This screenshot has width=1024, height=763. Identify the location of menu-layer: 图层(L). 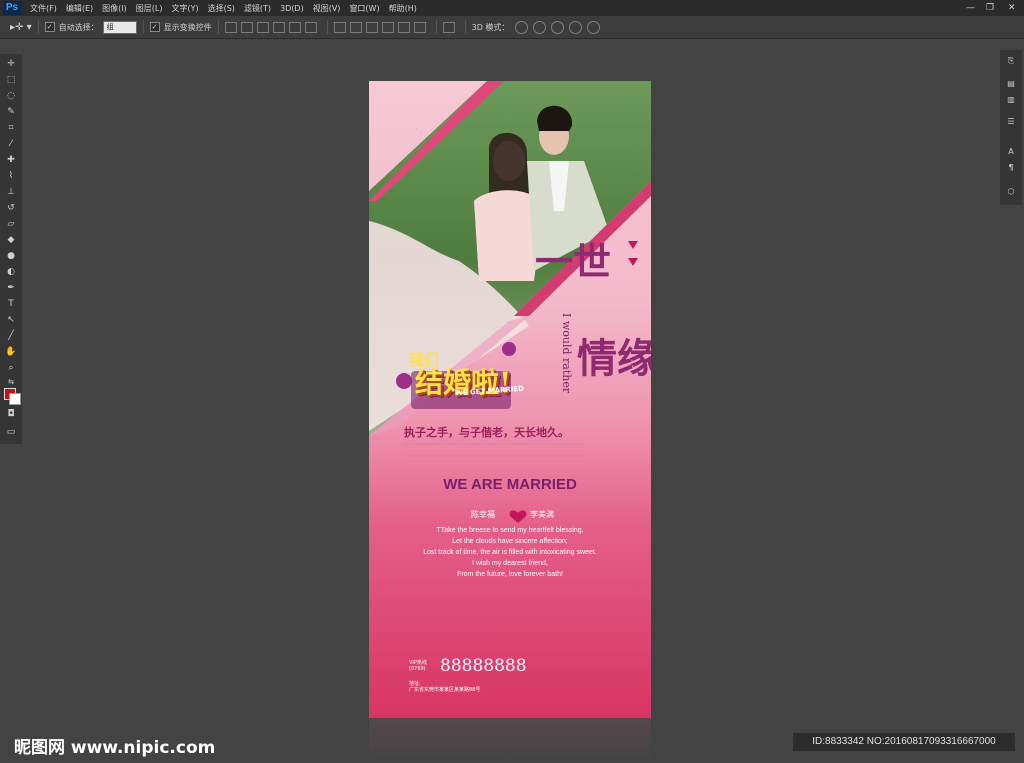
(149, 8).